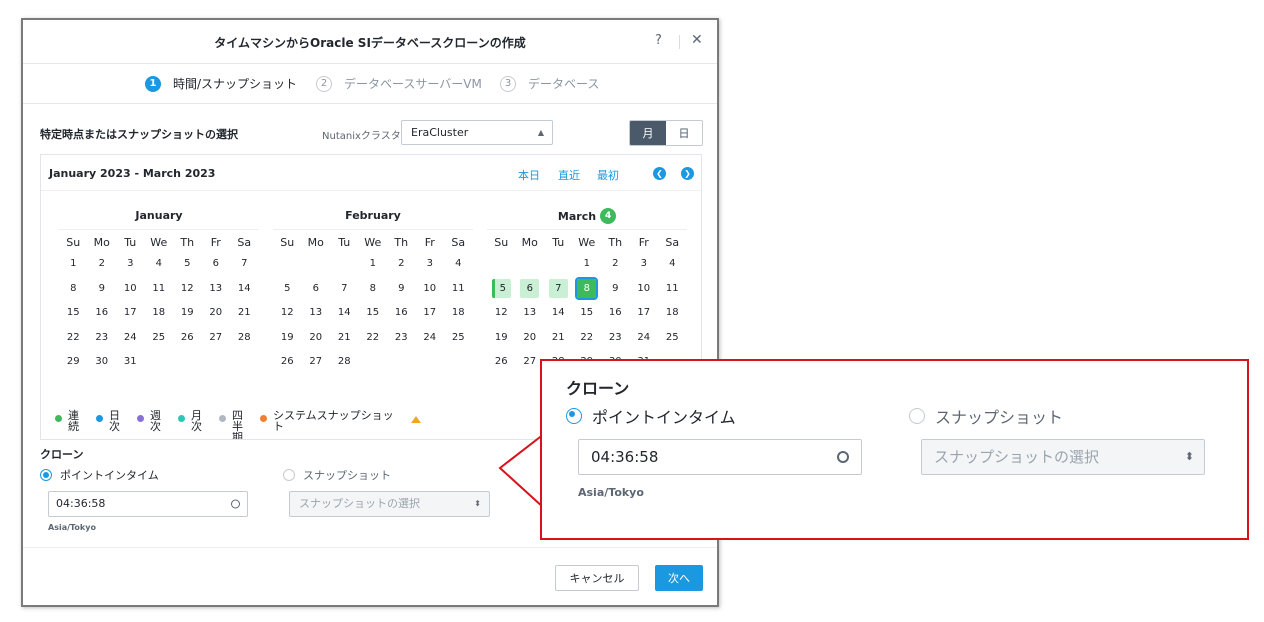 The width and height of the screenshot is (1264, 622). I want to click on step-db-server-vm: 2 データベースサーバーVM, so click(399, 83).